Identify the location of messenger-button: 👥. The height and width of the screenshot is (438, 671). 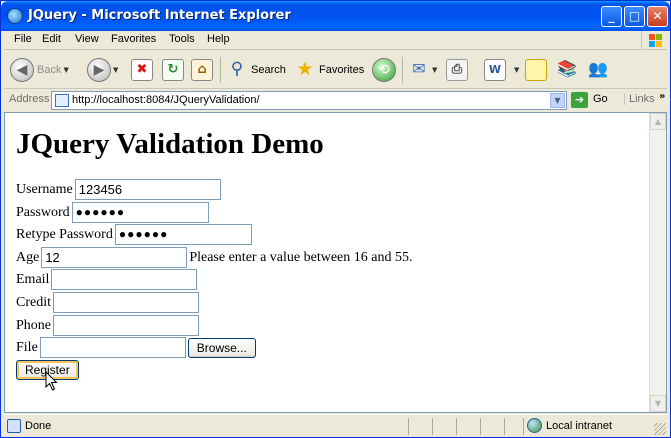
(598, 70).